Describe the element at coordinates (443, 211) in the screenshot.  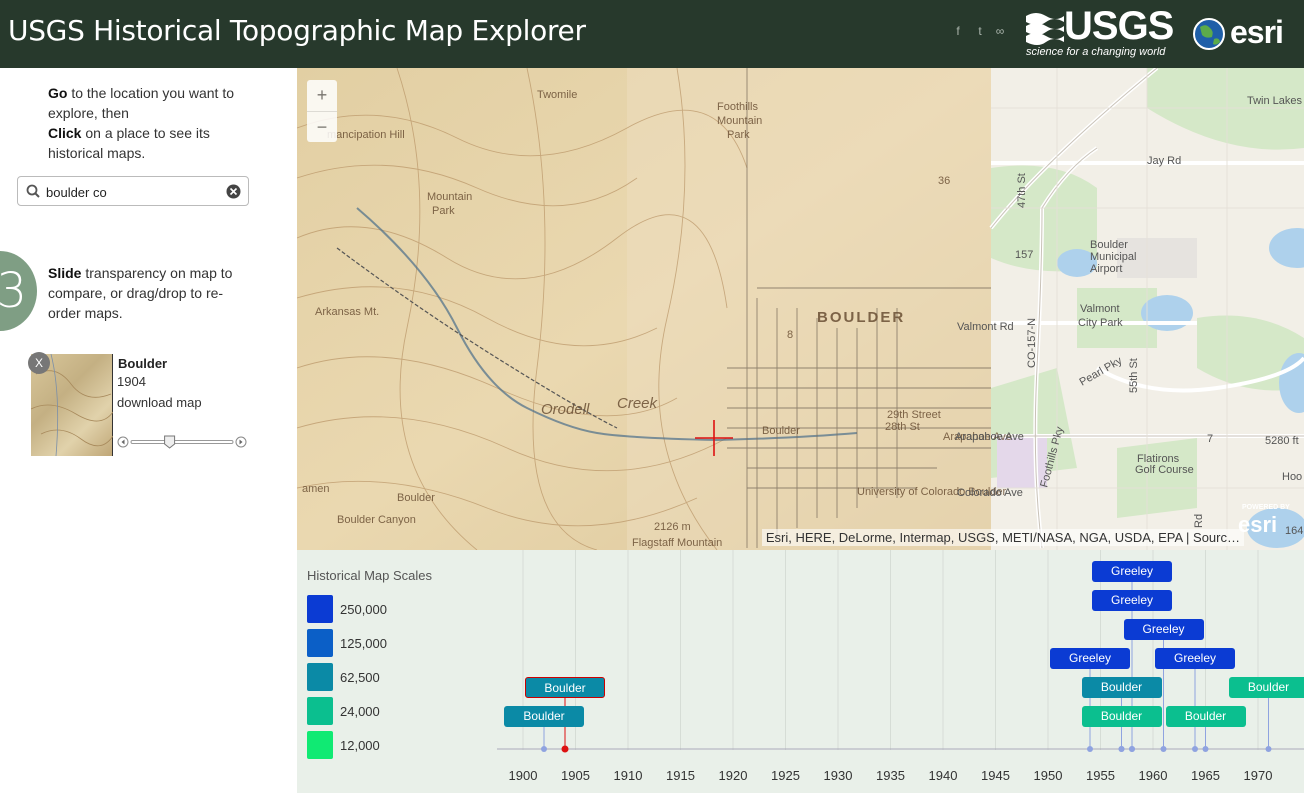
I see `topo-map-label: Park` at that location.